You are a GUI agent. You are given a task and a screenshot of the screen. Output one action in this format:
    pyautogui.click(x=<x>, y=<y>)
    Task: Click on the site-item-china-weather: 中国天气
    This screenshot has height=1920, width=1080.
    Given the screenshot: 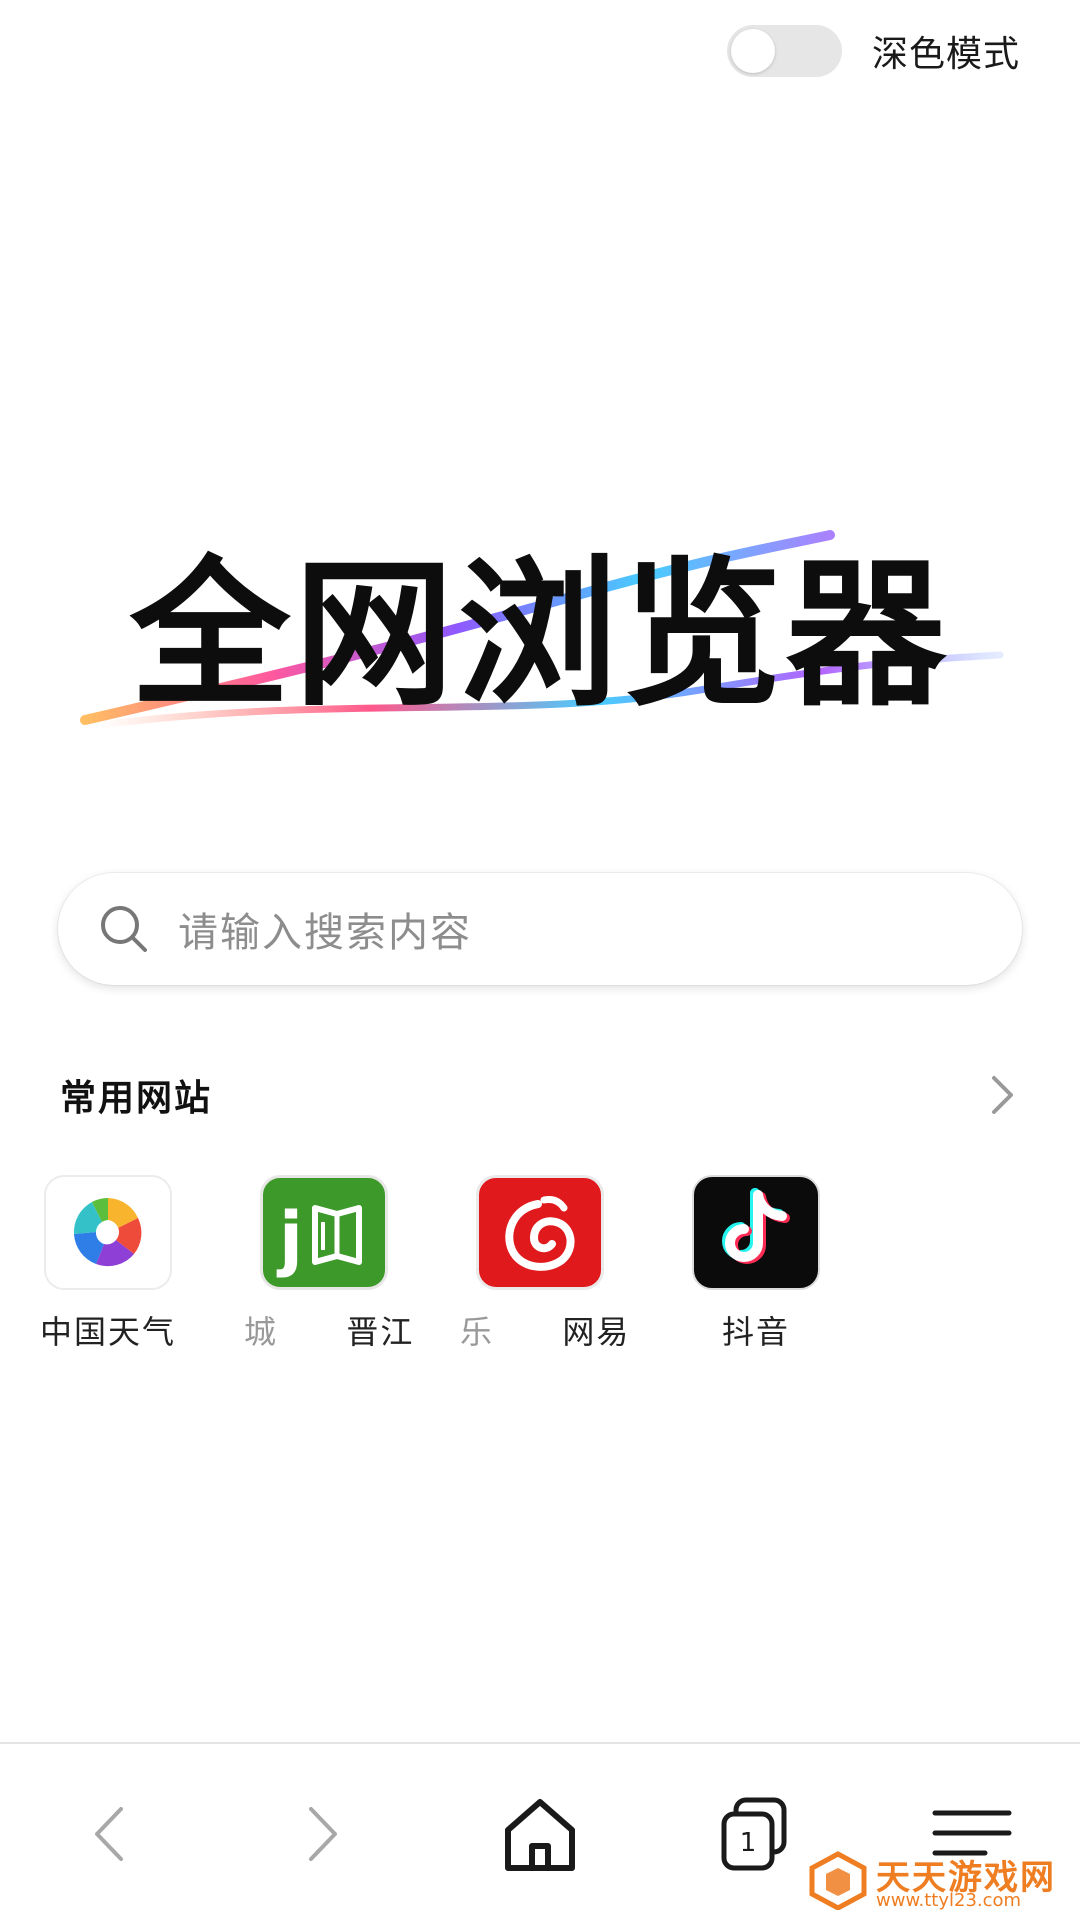 What is the action you would take?
    pyautogui.click(x=107, y=1263)
    